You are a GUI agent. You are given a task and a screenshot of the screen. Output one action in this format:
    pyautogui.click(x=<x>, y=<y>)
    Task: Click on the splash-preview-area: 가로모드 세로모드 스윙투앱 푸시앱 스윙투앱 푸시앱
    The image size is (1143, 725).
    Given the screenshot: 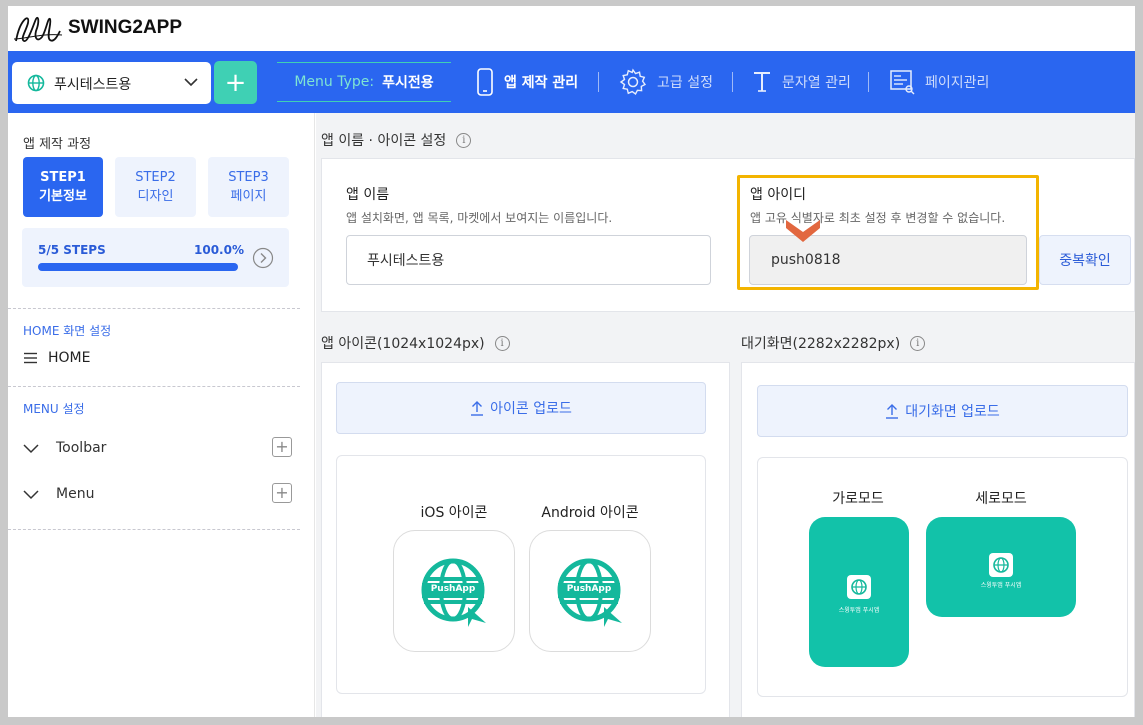 What is the action you would take?
    pyautogui.click(x=942, y=577)
    